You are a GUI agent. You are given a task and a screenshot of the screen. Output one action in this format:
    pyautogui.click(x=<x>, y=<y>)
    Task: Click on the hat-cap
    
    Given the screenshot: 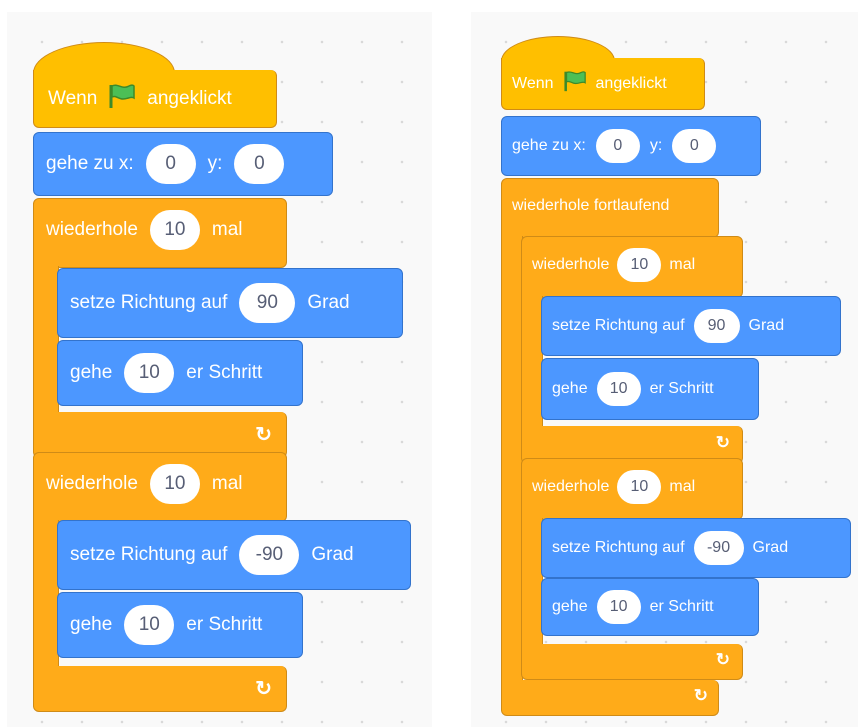 What is the action you would take?
    pyautogui.click(x=104, y=57)
    